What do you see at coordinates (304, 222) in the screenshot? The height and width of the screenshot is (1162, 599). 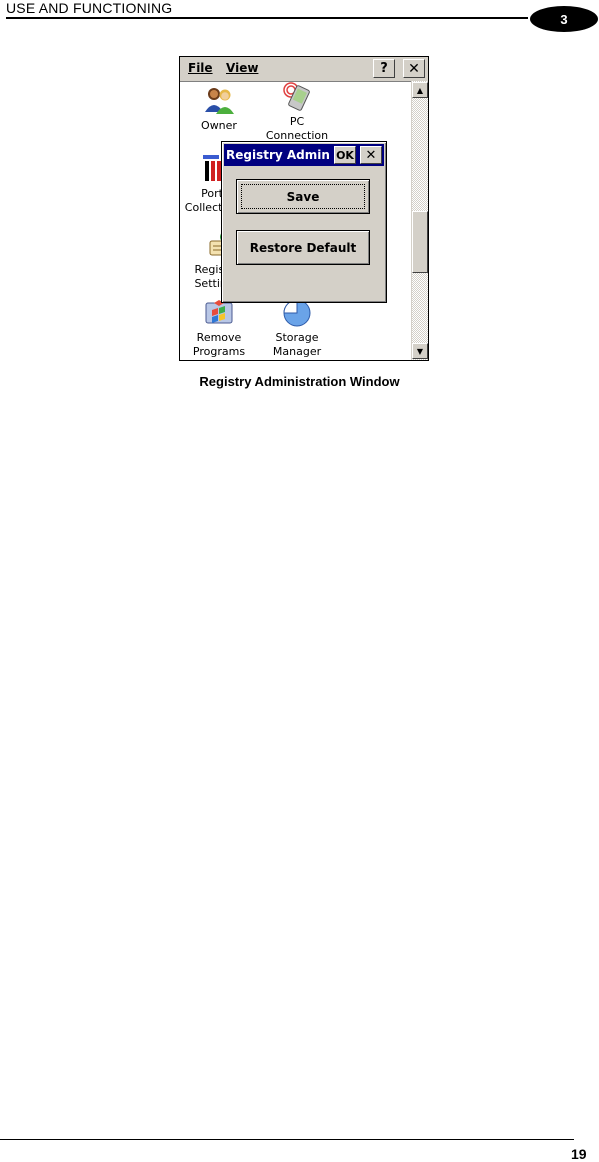 I see `registry-admin-dialog: Registry Admin OK ✕ Save Restore Default` at bounding box center [304, 222].